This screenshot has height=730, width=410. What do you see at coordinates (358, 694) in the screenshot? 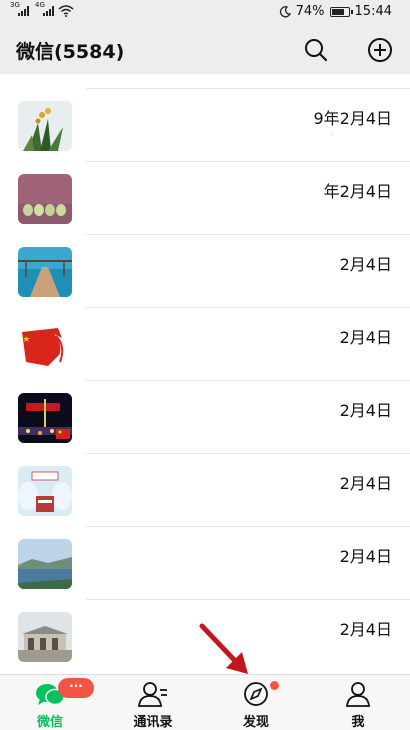
I see `person-icon` at bounding box center [358, 694].